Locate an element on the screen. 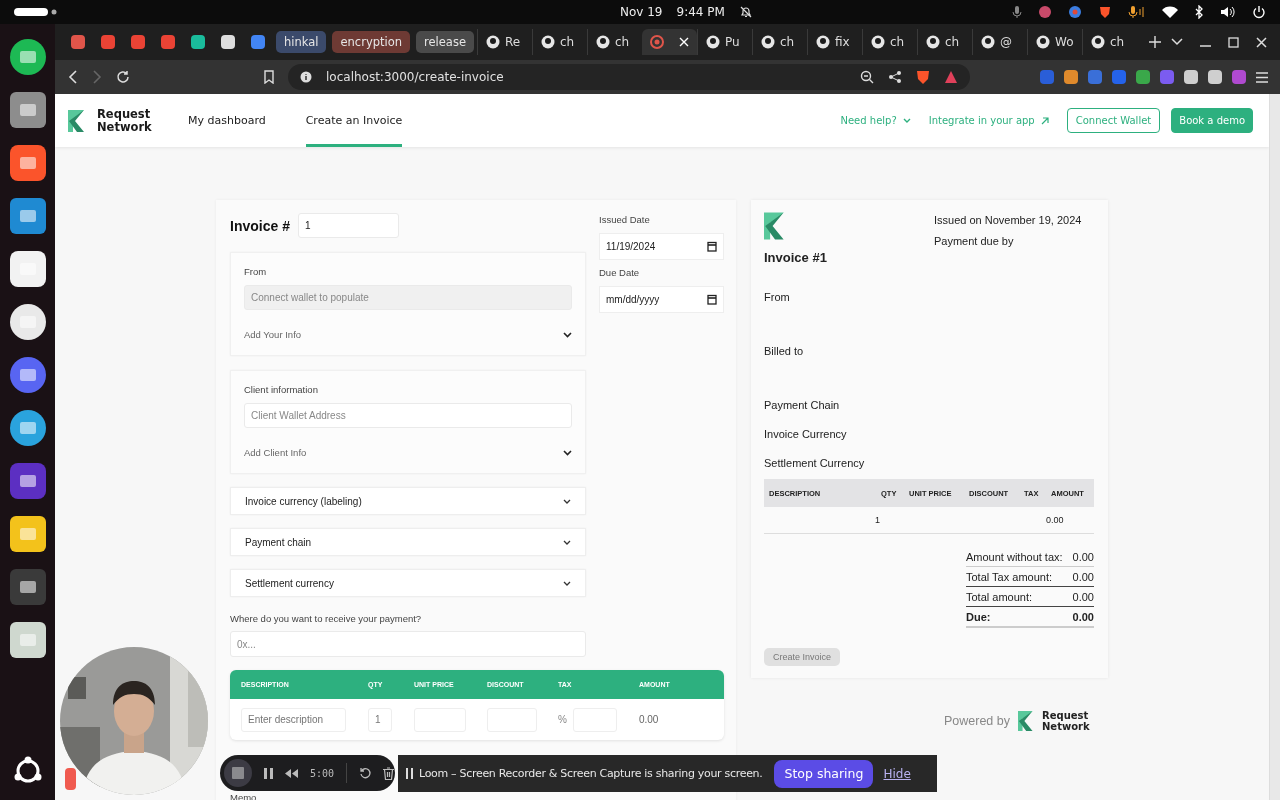  date-field: mm/dd/yyyy is located at coordinates (661, 299).